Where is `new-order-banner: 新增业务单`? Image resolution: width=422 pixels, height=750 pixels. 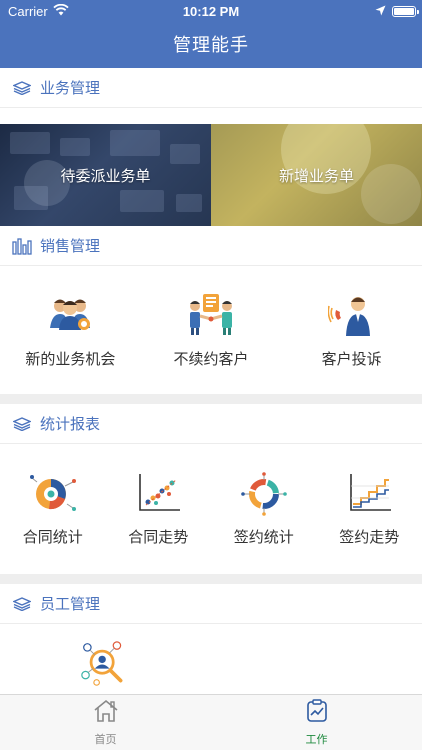
new-order-banner: 新增业务单 is located at coordinates (316, 175).